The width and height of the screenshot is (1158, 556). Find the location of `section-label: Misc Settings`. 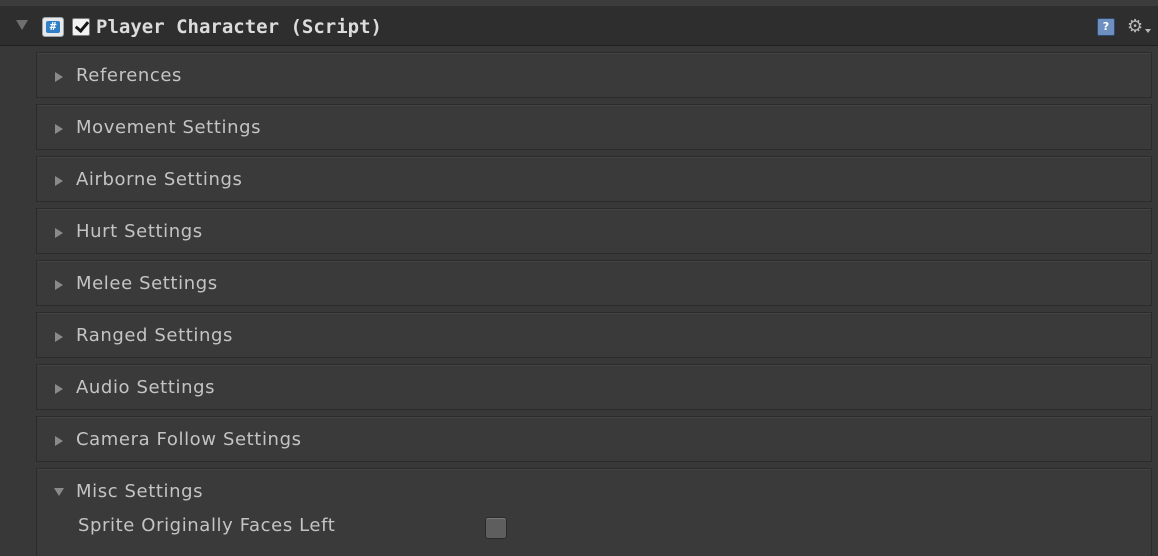

section-label: Misc Settings is located at coordinates (140, 491).